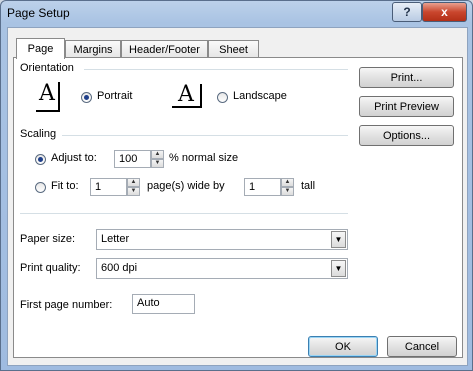 The image size is (473, 371). What do you see at coordinates (47, 93) in the screenshot?
I see `portrait-glyph: A` at bounding box center [47, 93].